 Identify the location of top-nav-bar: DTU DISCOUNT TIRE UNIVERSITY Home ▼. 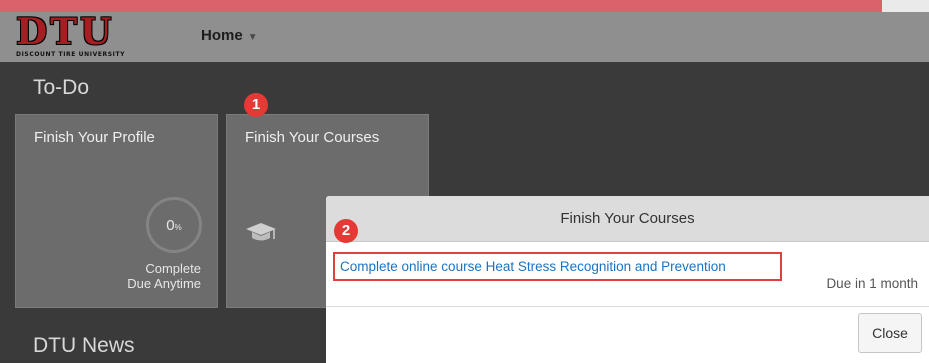
(464, 36).